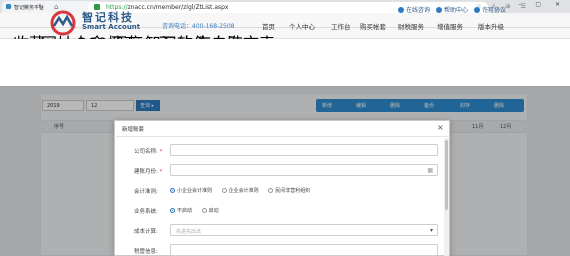  I want to click on start-month-label: 建账月份: *, so click(148, 172).